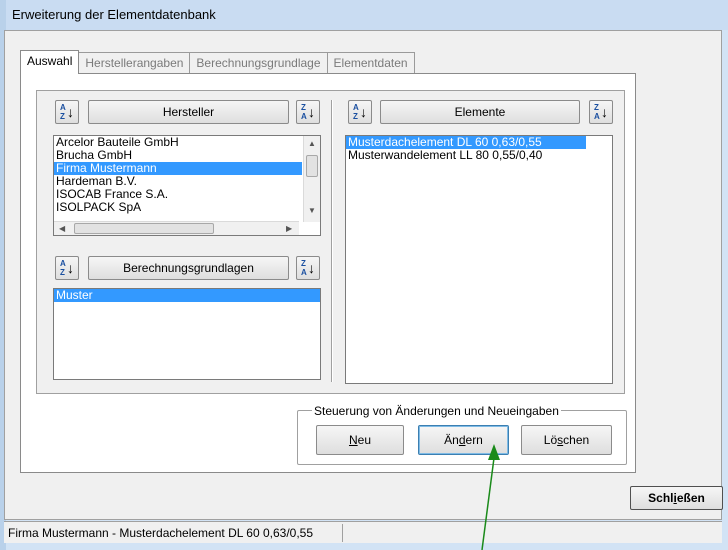 Image resolution: width=728 pixels, height=550 pixels. Describe the element at coordinates (258, 63) in the screenshot. I see `tab-berechnungsgrundlage: Berechnungsgrundlage` at that location.